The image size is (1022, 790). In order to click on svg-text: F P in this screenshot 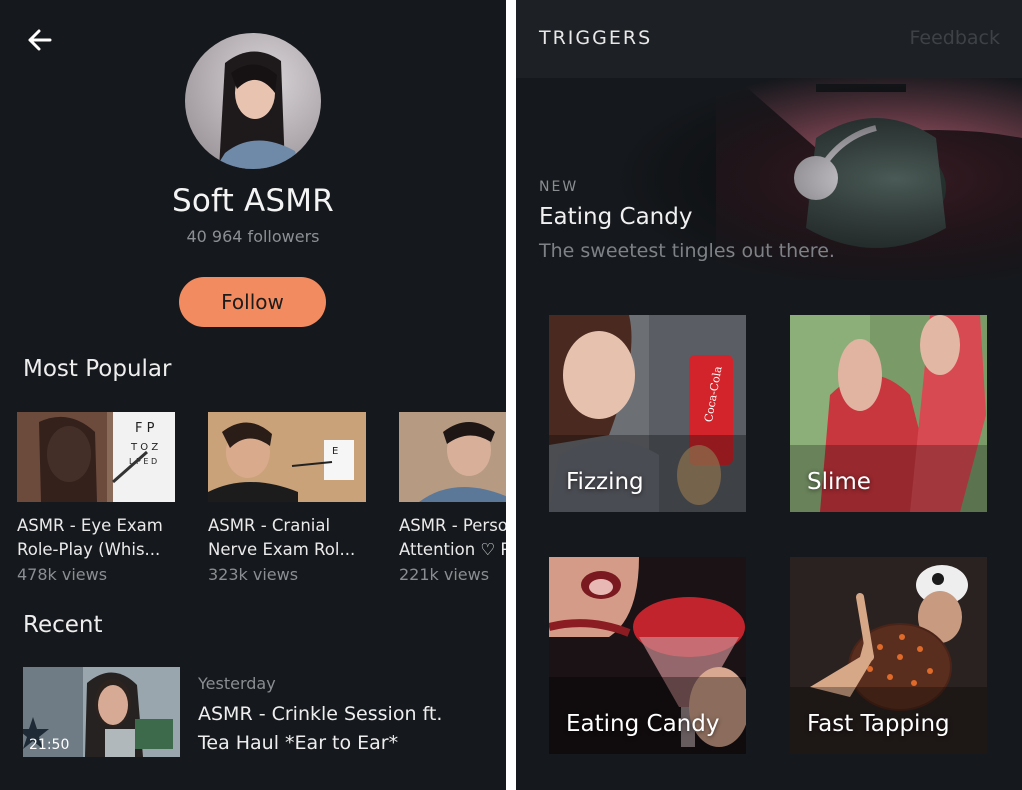, I will do `click(145, 428)`.